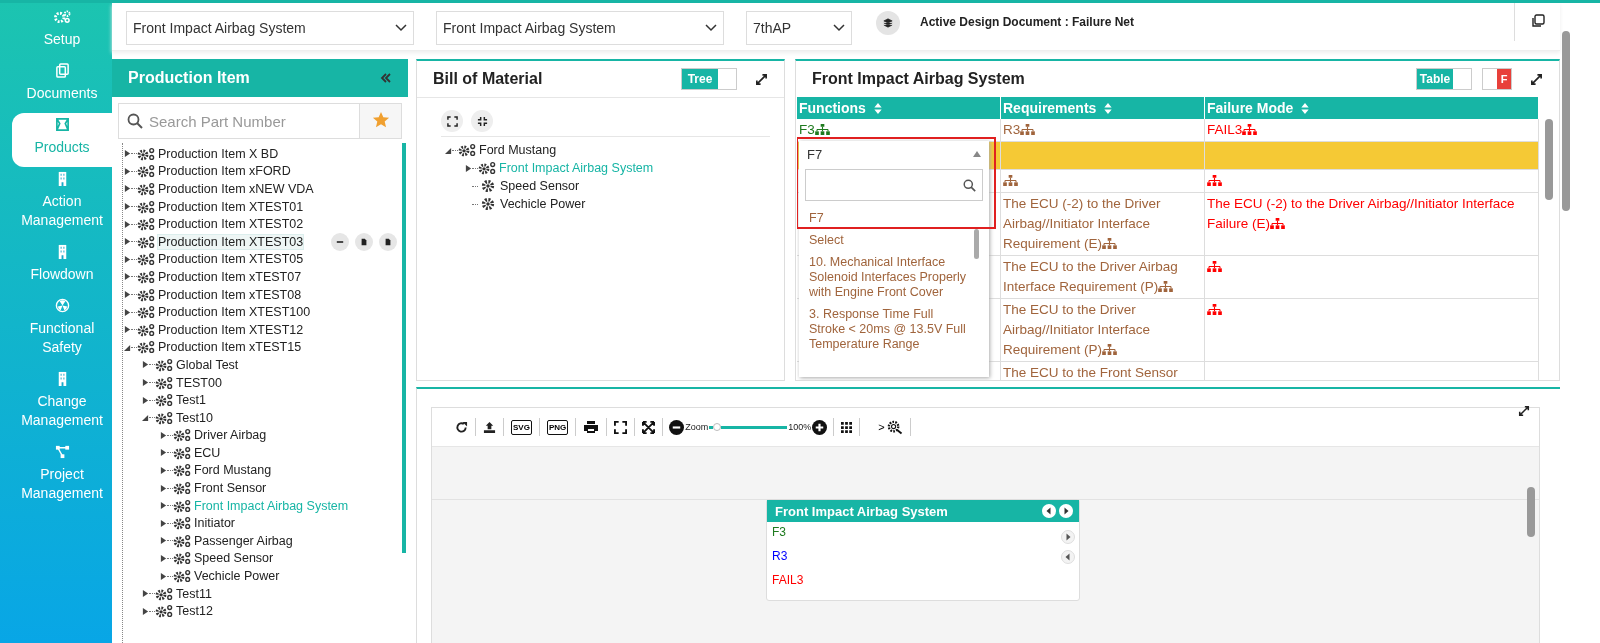 This screenshot has width=1600, height=643. What do you see at coordinates (230, 294) in the screenshot?
I see `tree-item: Production Item xTEST08` at bounding box center [230, 294].